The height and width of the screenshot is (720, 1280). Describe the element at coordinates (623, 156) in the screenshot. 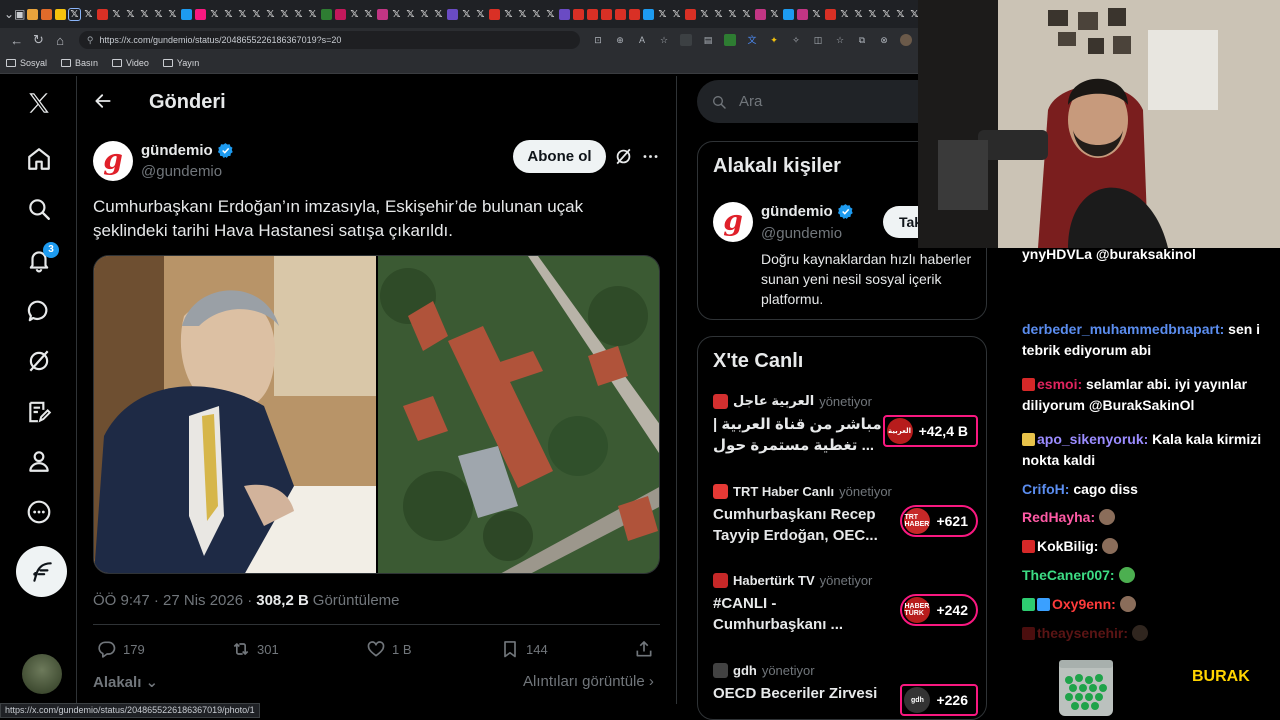

I see `grok-explain-icon` at that location.